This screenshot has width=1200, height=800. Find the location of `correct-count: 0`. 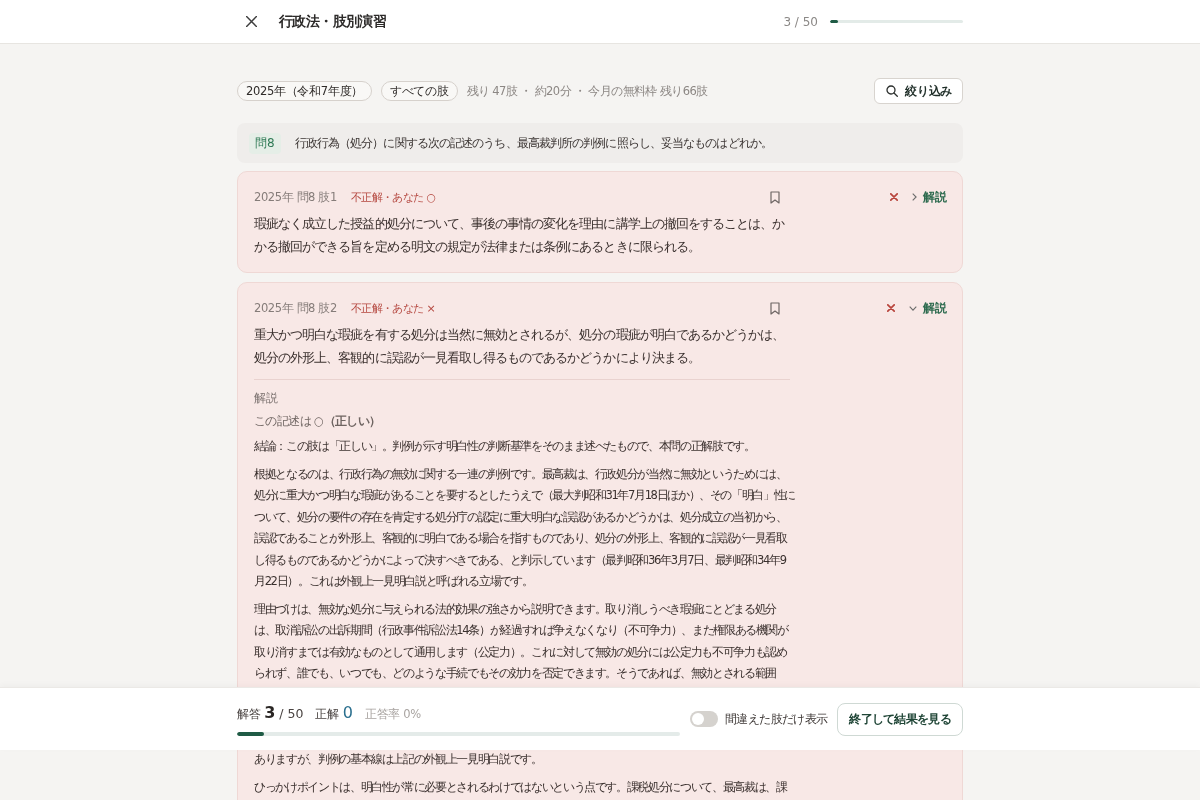

correct-count: 0 is located at coordinates (347, 712).